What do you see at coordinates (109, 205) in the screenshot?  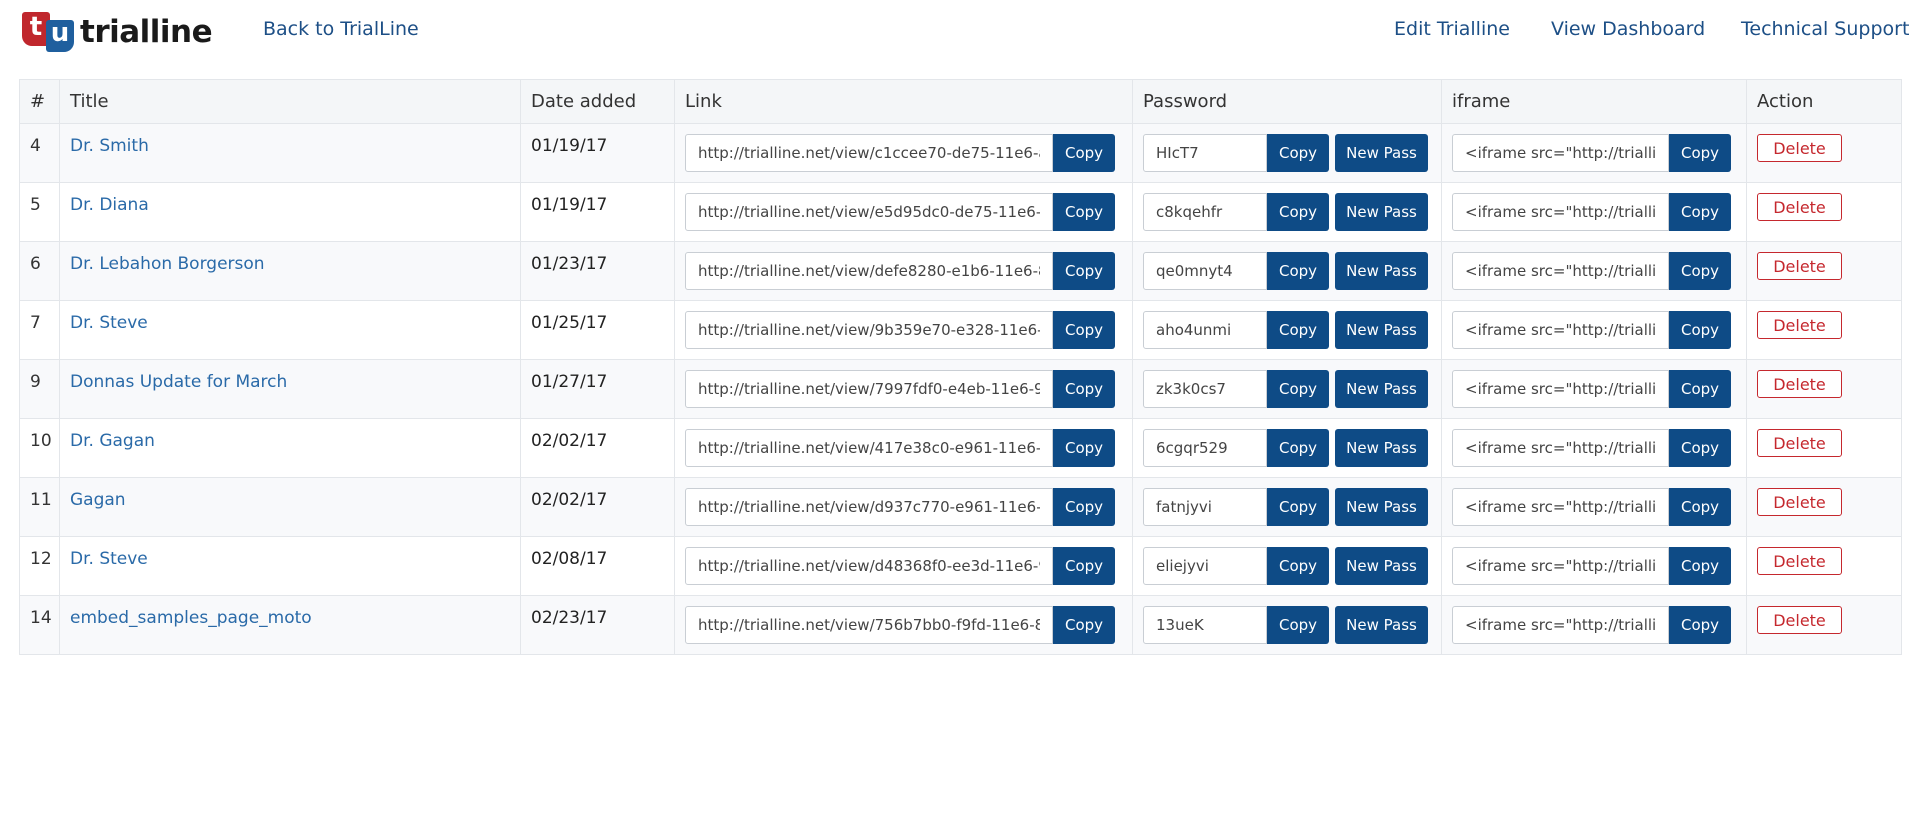 I see `trialline-title-link: Dr. Diana` at bounding box center [109, 205].